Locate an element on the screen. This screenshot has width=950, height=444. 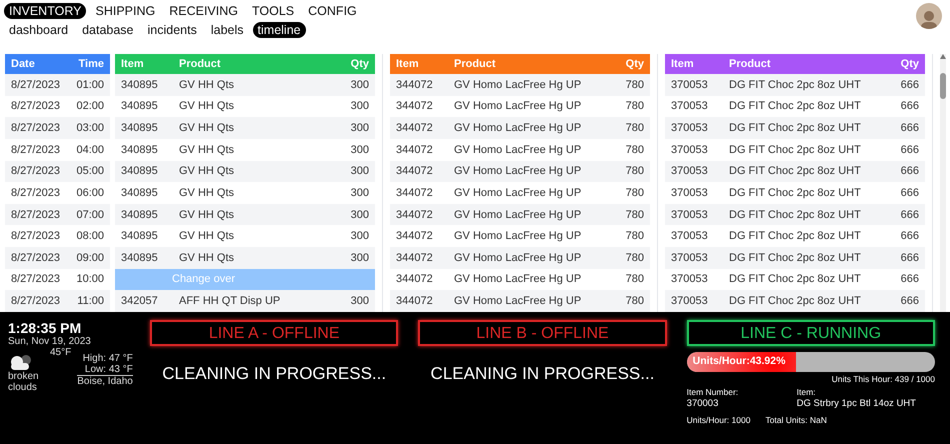
nav-tab: CONFIG is located at coordinates (332, 11).